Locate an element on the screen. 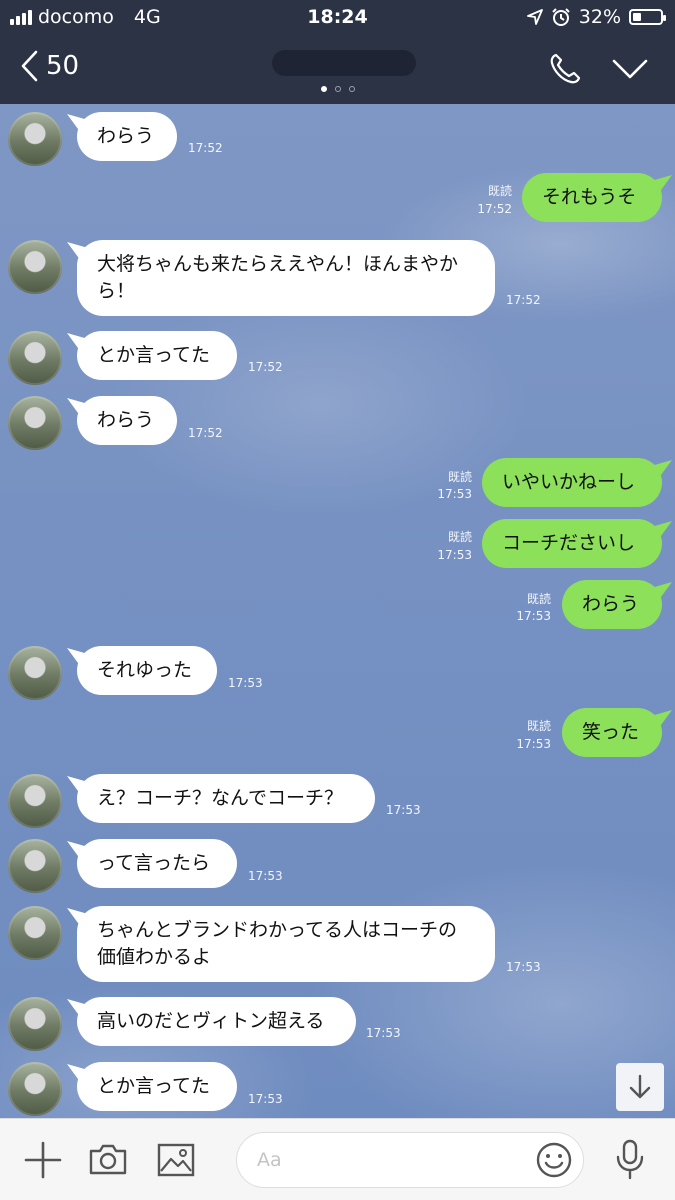 The width and height of the screenshot is (675, 1200). message-bubble-incoming: それゆった is located at coordinates (147, 670).